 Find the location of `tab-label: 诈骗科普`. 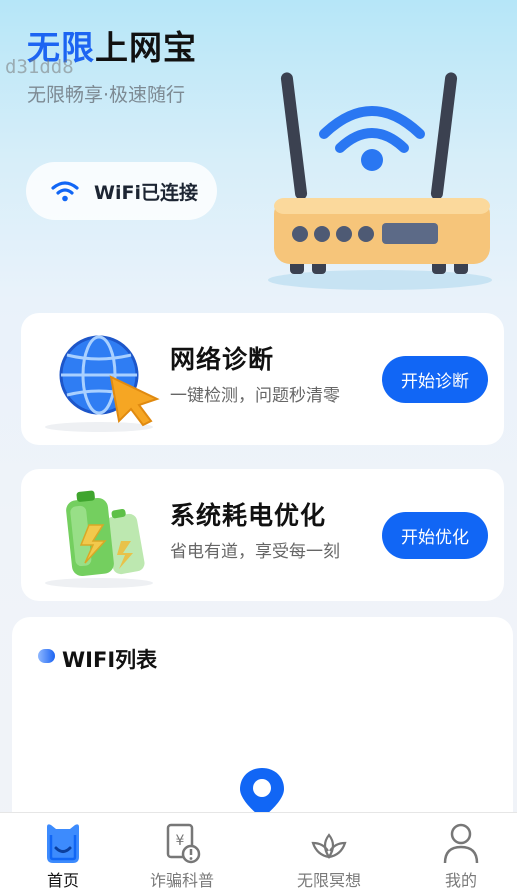

tab-label: 诈骗科普 is located at coordinates (181, 880).